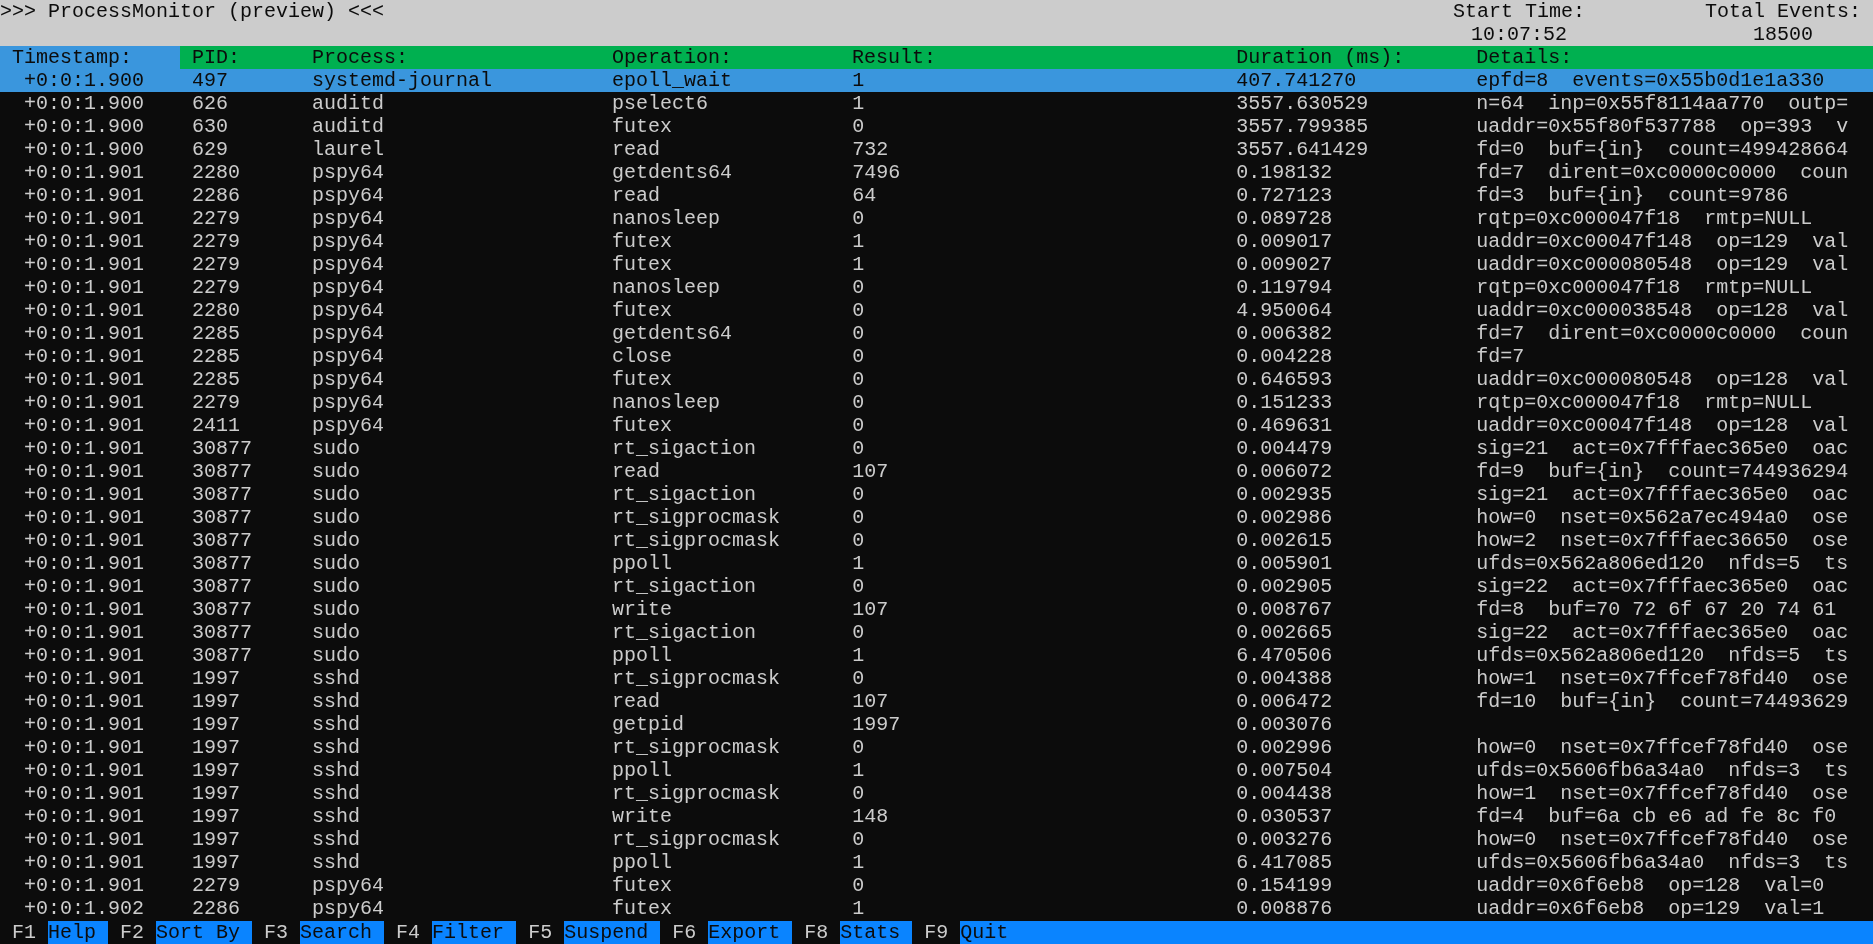  I want to click on table-cell: 0.004388, so click(1284, 678).